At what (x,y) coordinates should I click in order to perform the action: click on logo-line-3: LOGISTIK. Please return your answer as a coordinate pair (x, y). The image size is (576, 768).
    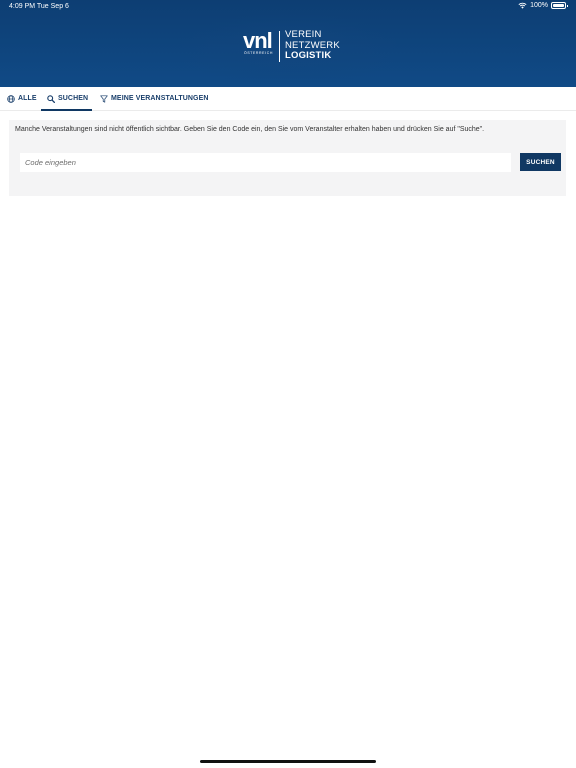
    Looking at the image, I should click on (308, 55).